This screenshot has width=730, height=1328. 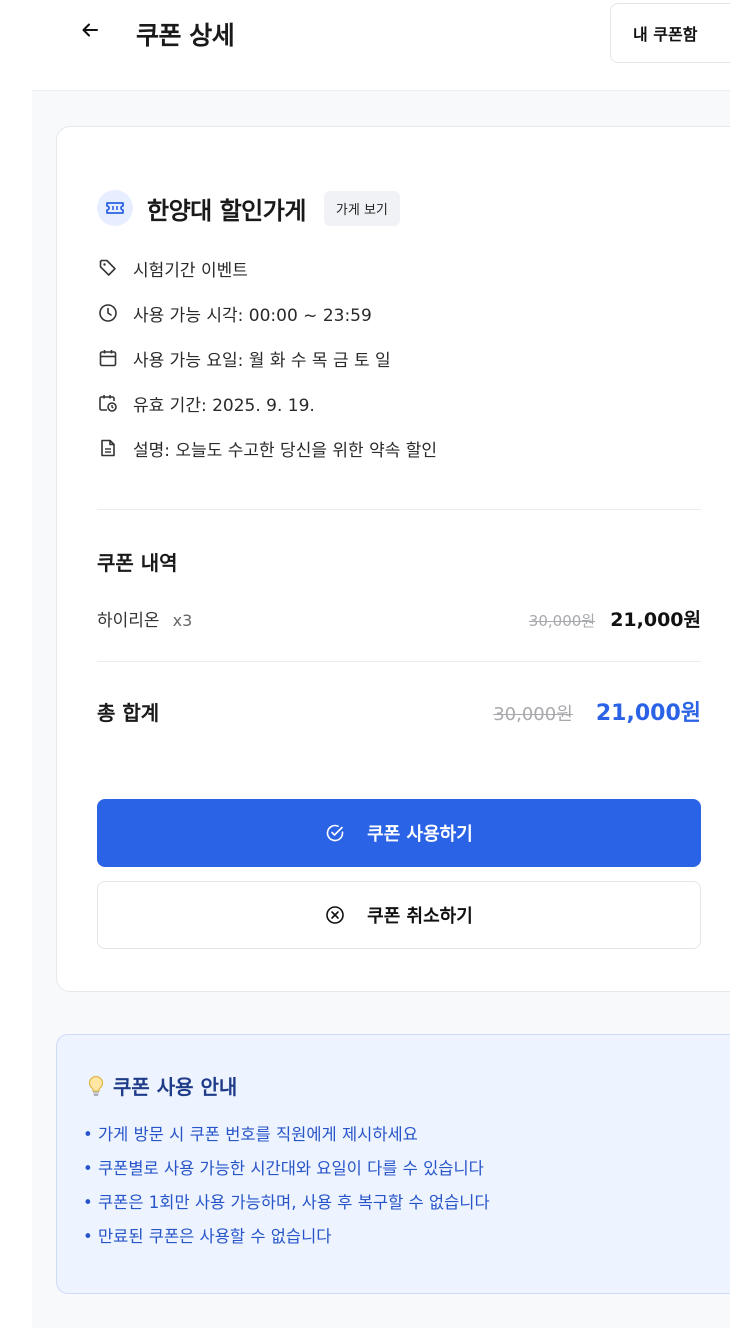 I want to click on info-item-description: 설명: 오늘도 수고한 당신을 위한 약속 할인, so click(x=267, y=448).